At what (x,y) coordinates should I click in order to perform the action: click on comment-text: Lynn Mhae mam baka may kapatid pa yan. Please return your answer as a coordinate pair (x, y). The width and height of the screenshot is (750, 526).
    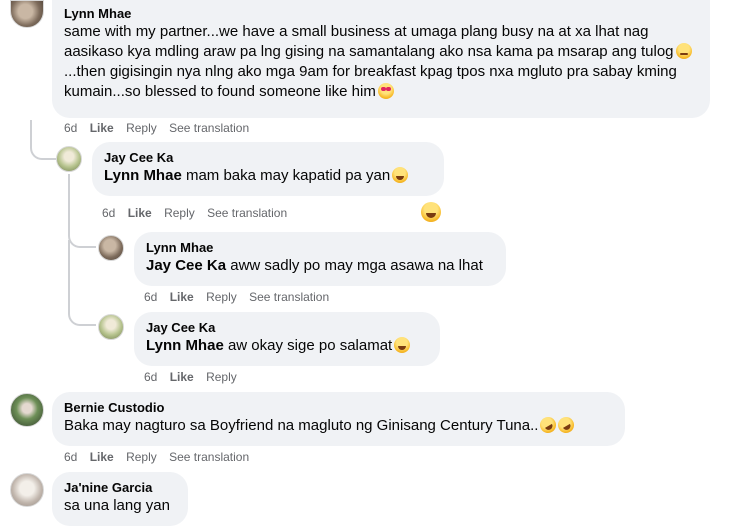
    Looking at the image, I should click on (268, 176).